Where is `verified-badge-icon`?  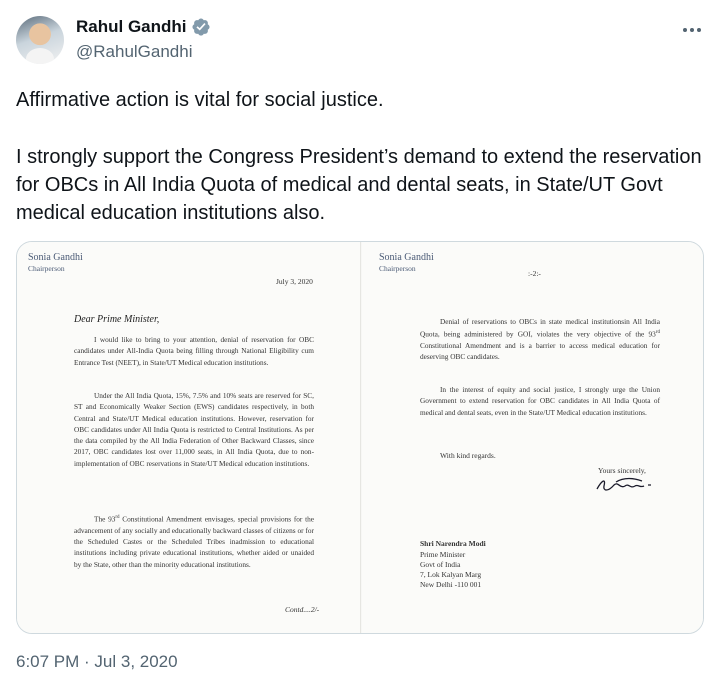 verified-badge-icon is located at coordinates (201, 27).